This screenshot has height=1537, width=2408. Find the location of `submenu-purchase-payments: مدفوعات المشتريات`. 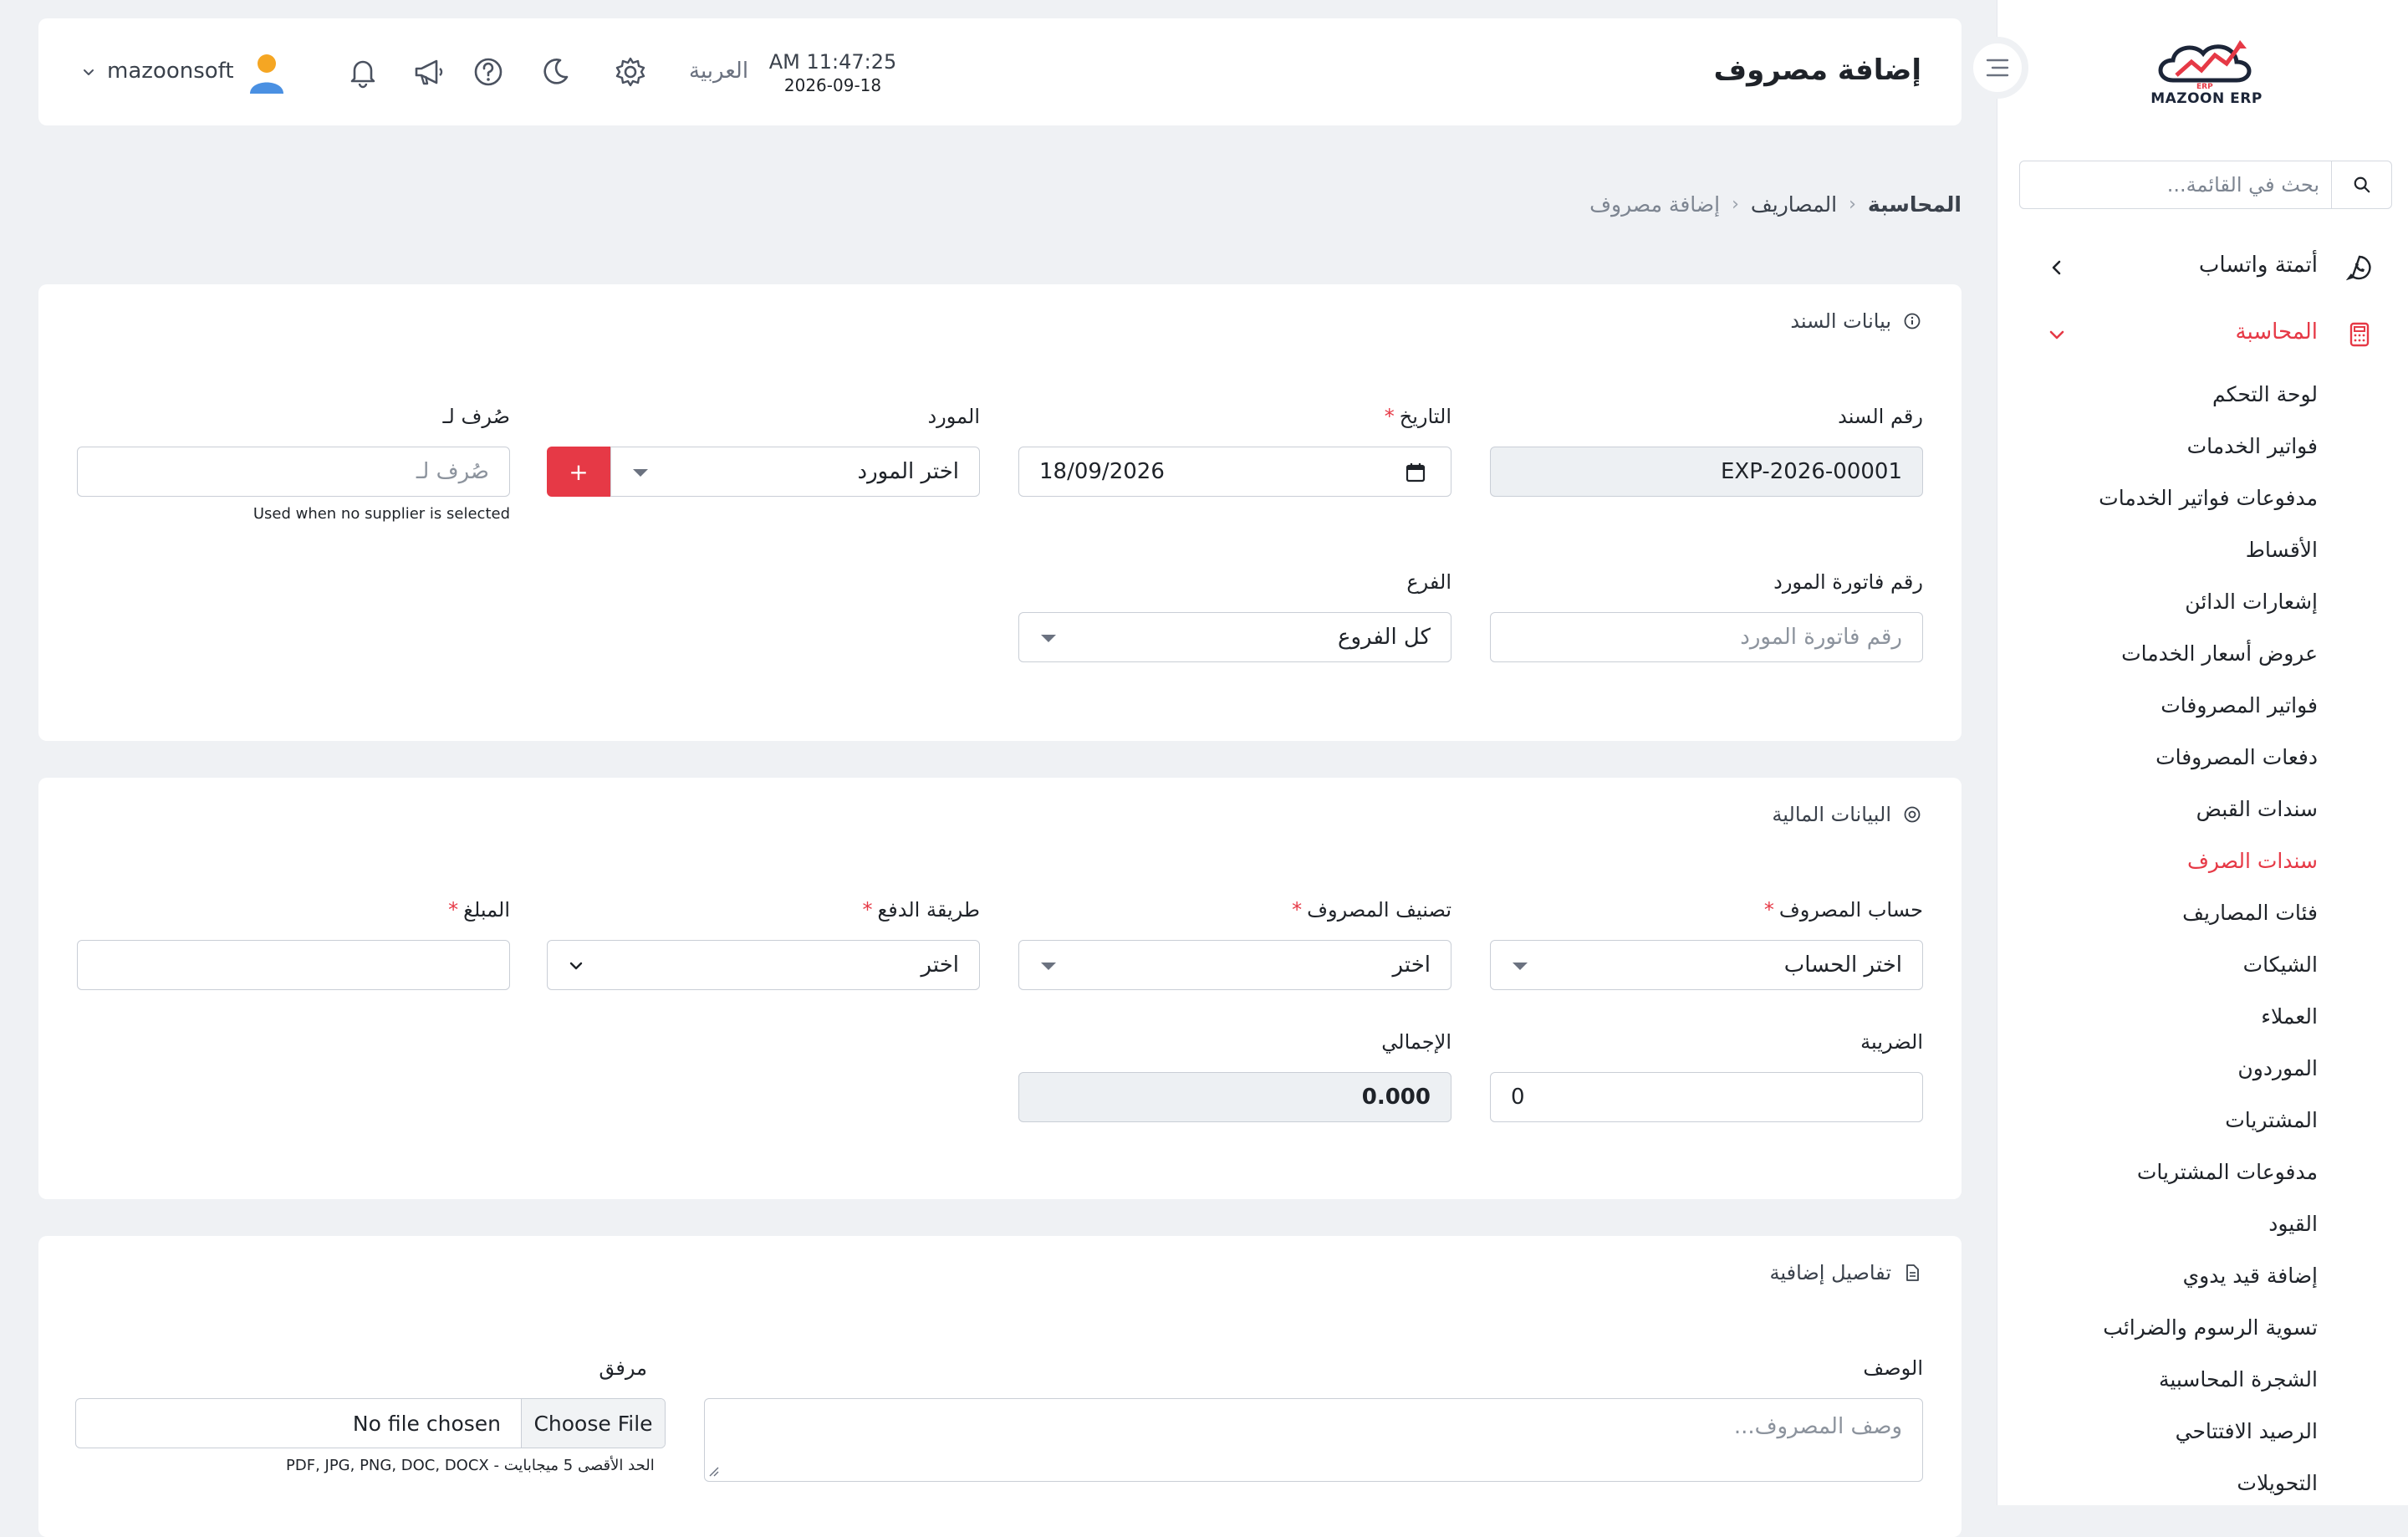

submenu-purchase-payments: مدفوعات المشتريات is located at coordinates (2227, 1172).